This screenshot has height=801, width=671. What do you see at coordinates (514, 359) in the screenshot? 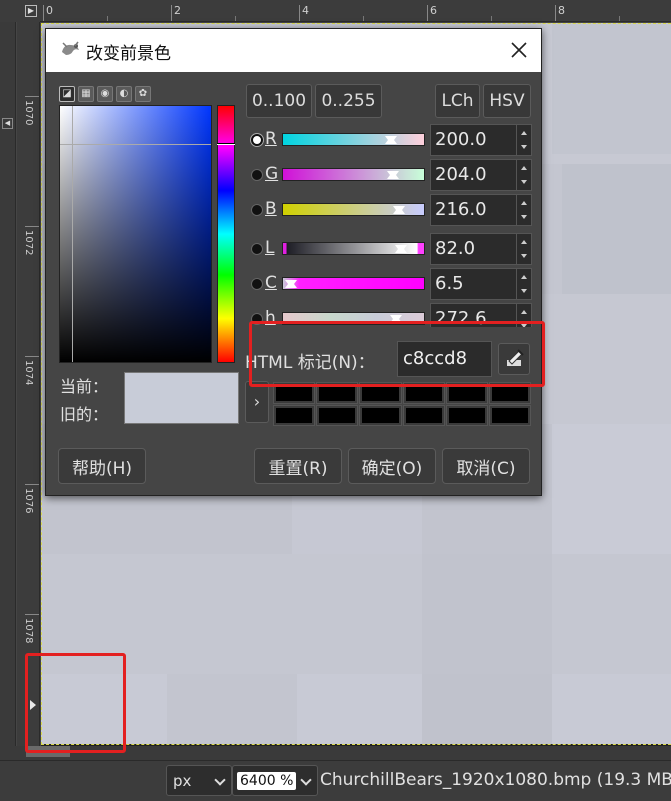
I see `color-picker-button` at bounding box center [514, 359].